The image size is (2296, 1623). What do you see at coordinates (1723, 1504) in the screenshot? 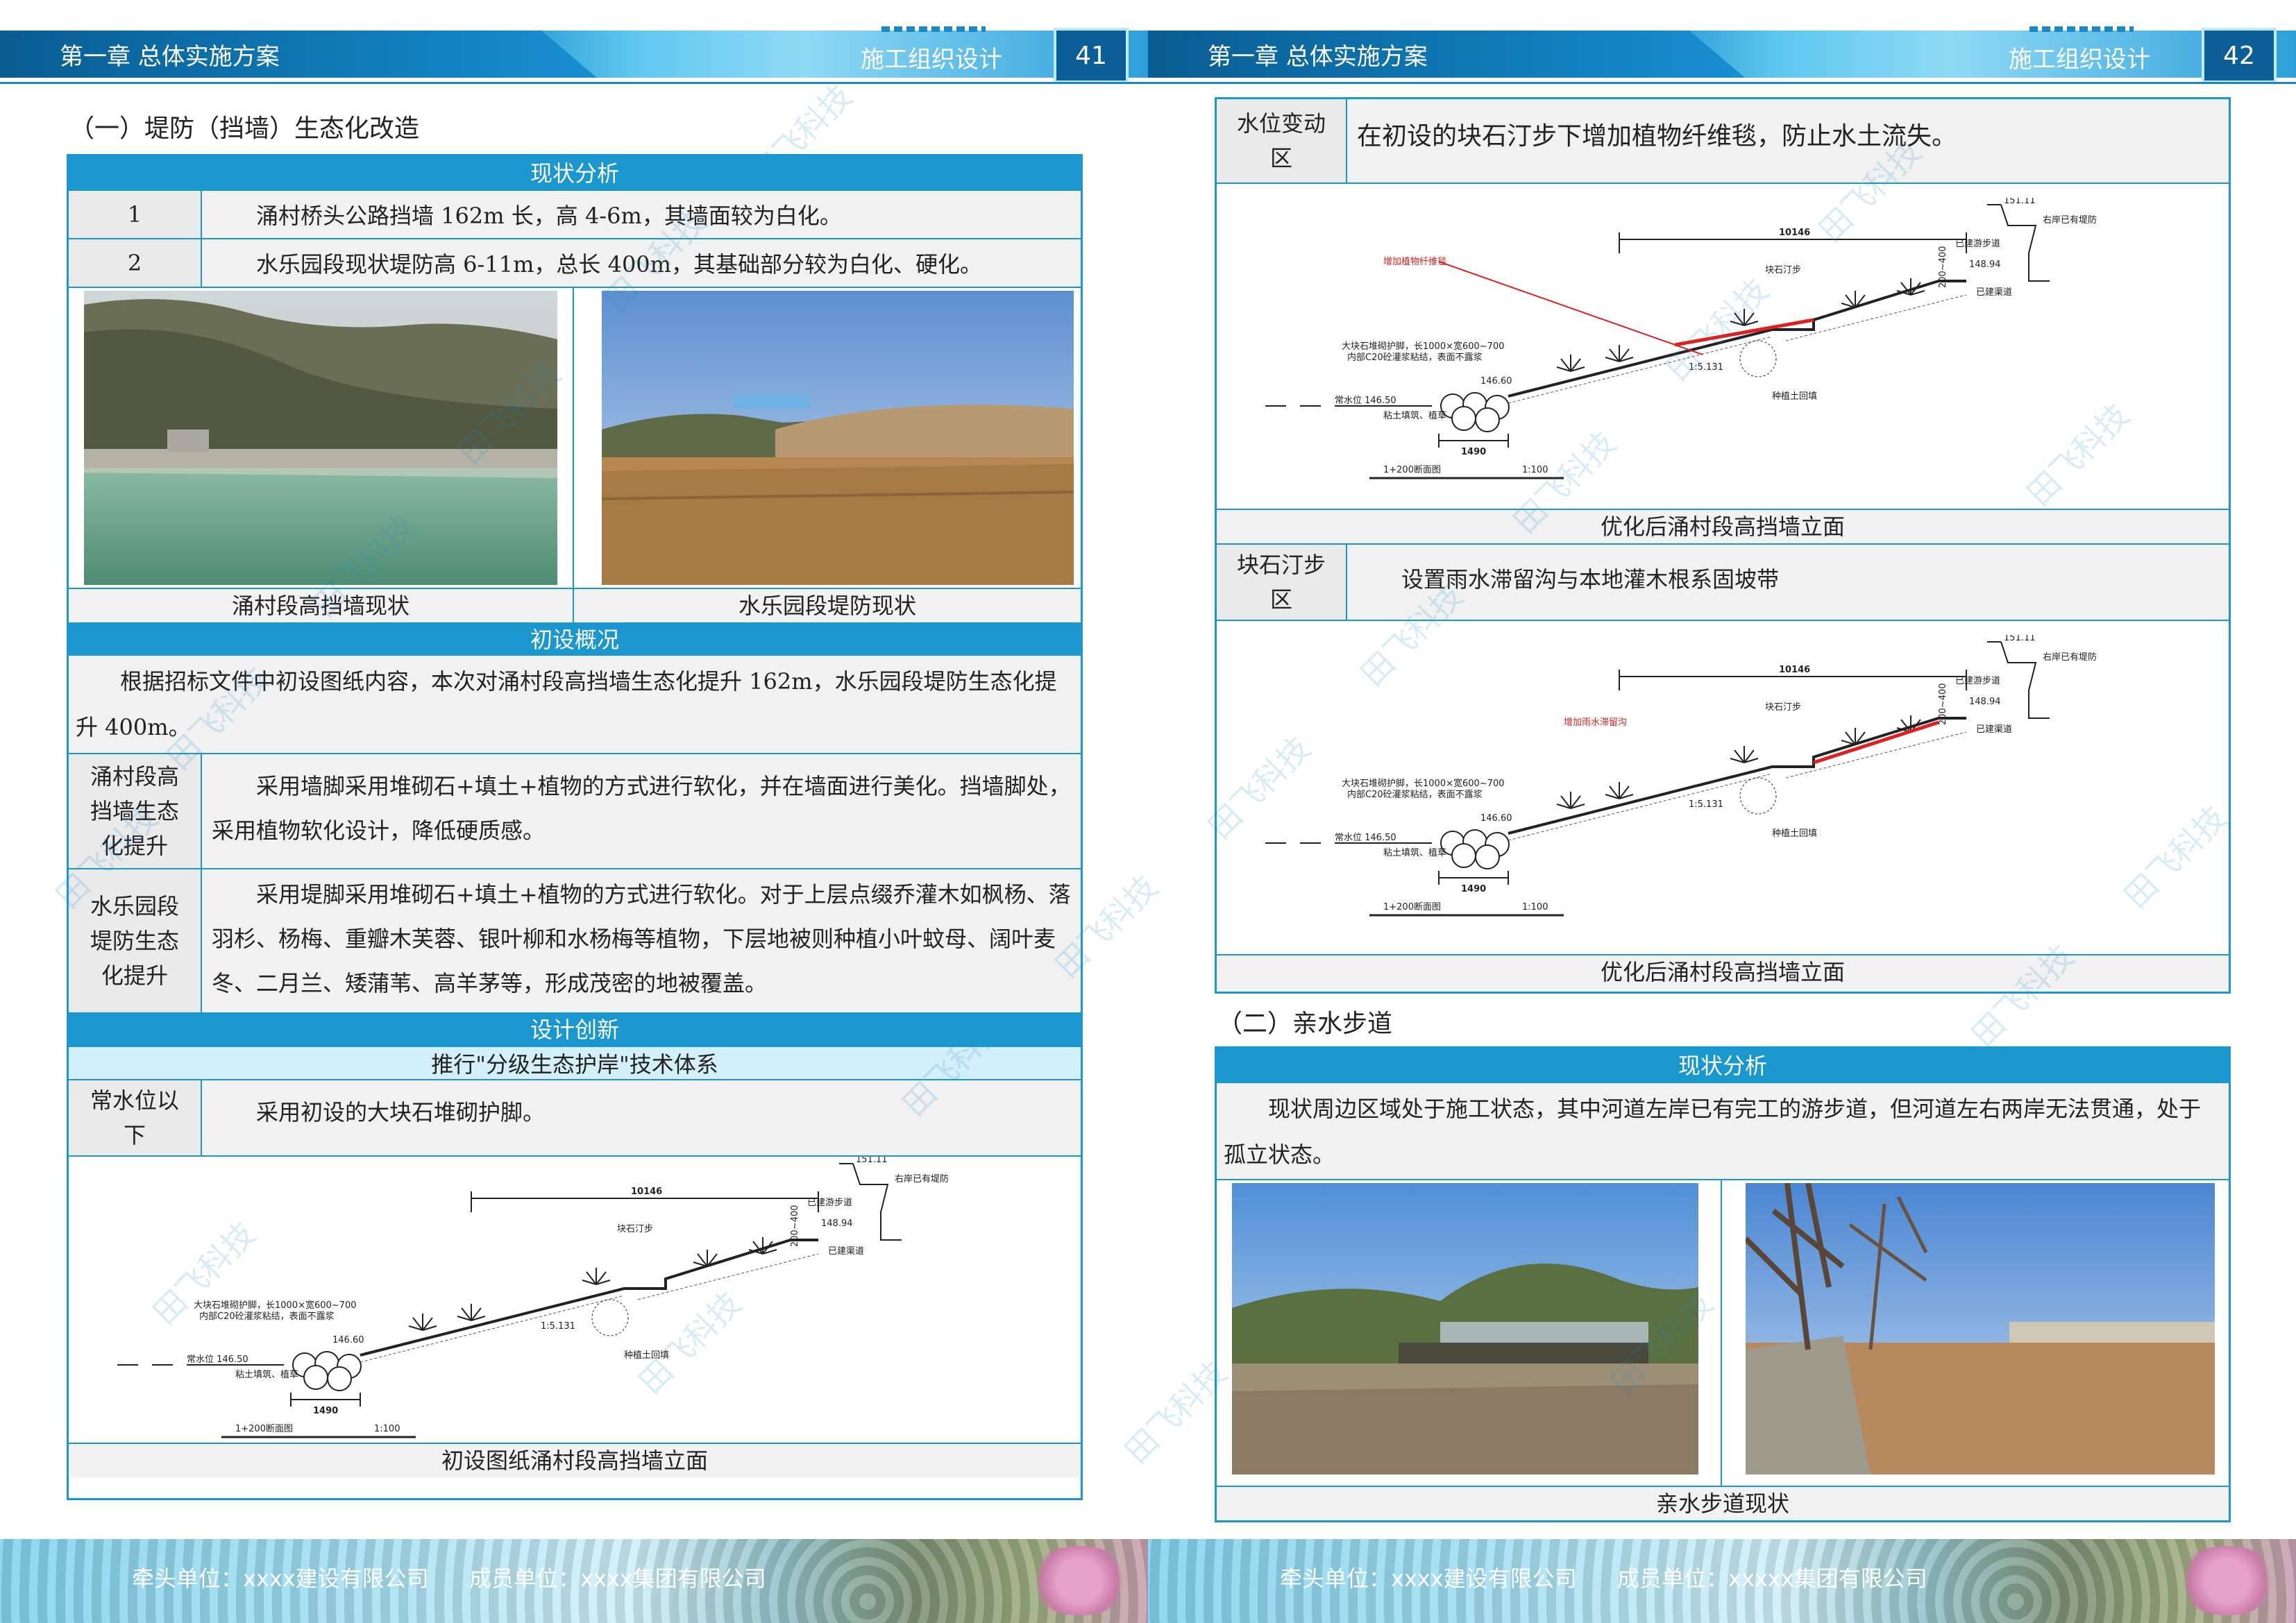
I see `photo-caption: 亲水步道现状` at bounding box center [1723, 1504].